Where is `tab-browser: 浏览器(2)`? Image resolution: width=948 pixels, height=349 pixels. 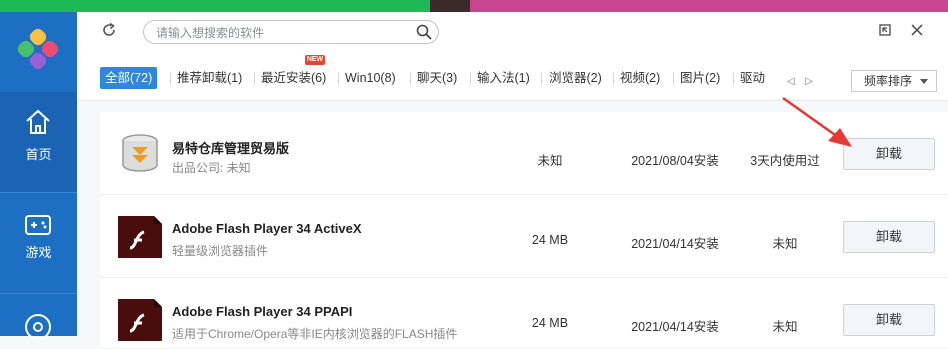 tab-browser: 浏览器(2) is located at coordinates (575, 78).